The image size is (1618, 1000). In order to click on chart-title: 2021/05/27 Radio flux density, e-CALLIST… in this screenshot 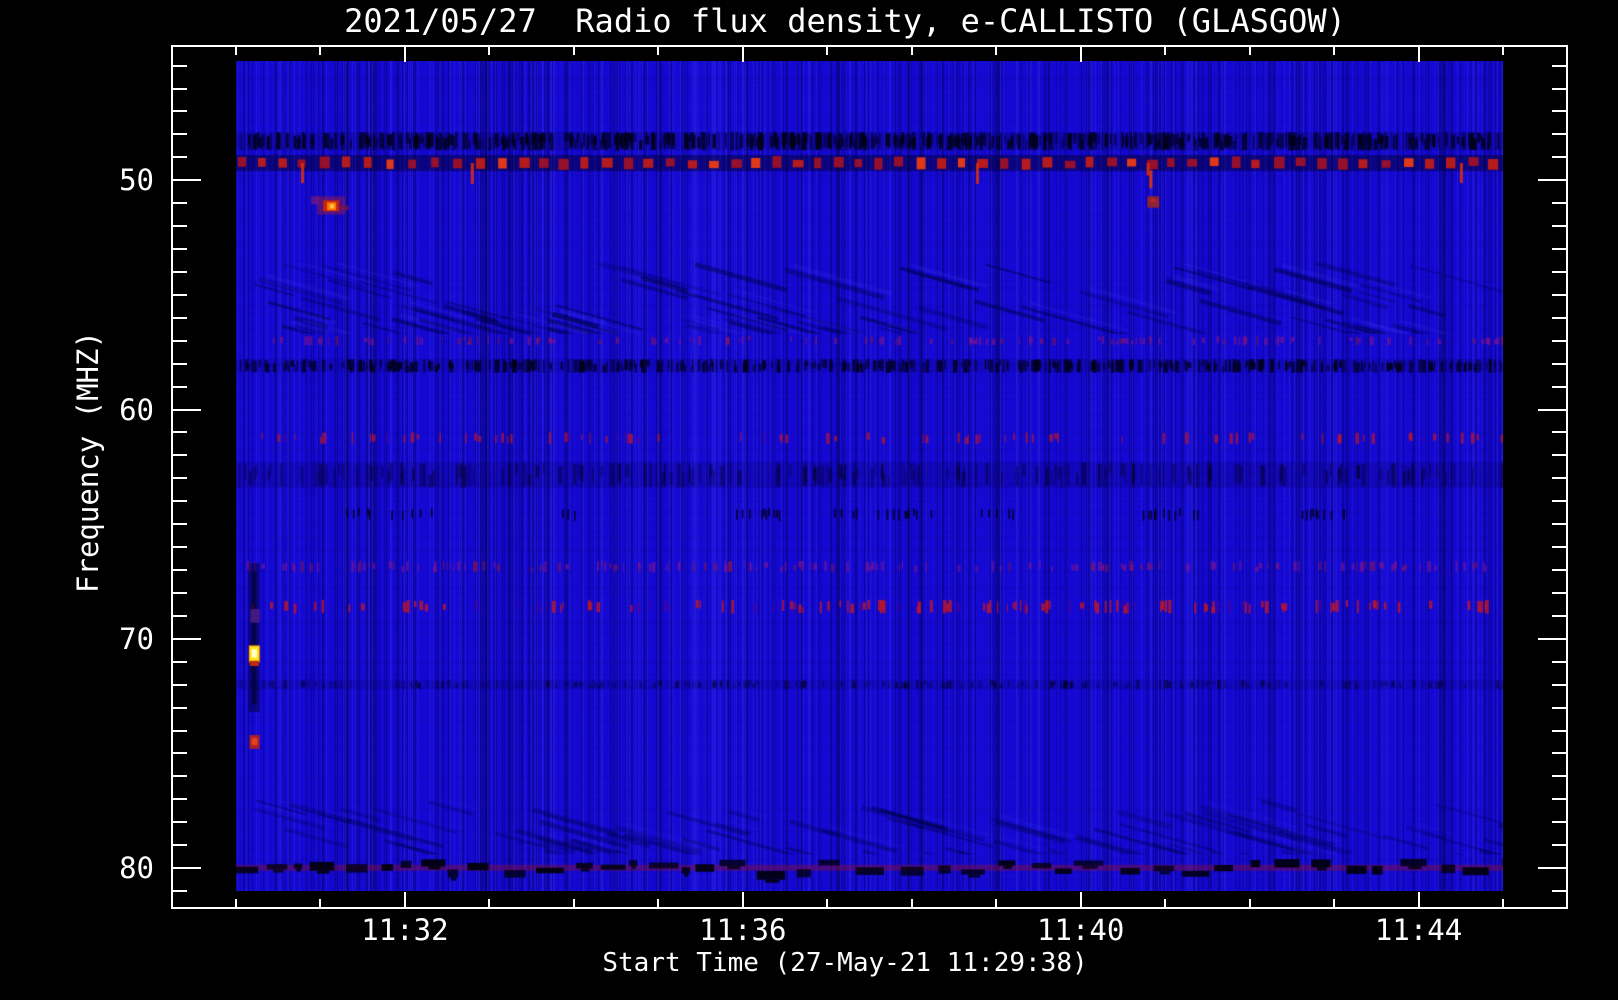, I will do `click(845, 21)`.